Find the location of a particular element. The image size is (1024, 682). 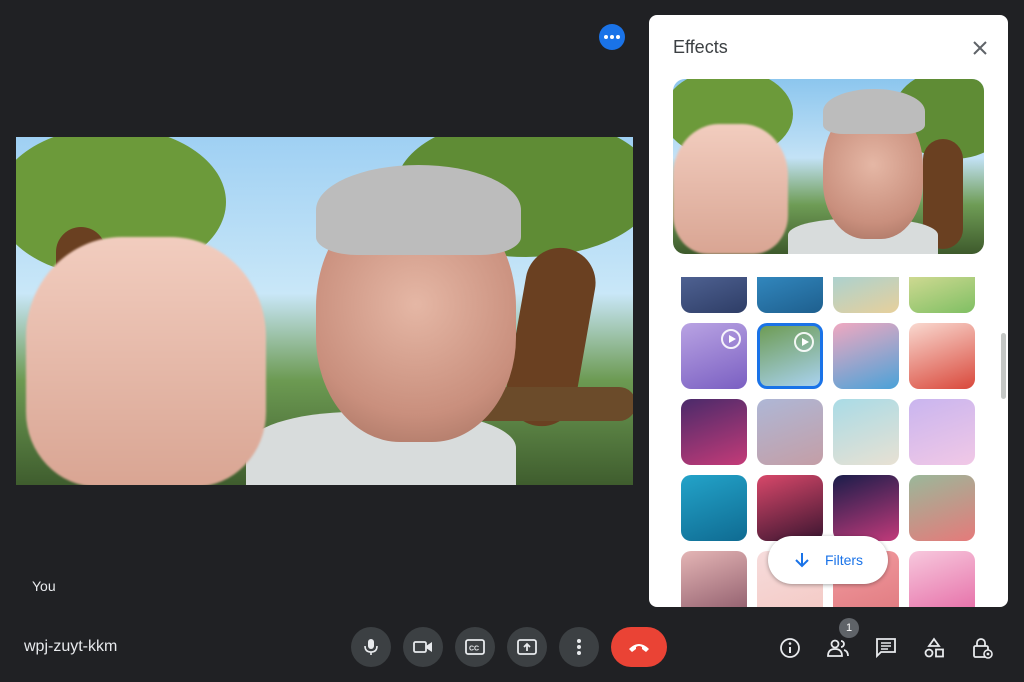

leave-call-button is located at coordinates (639, 647).